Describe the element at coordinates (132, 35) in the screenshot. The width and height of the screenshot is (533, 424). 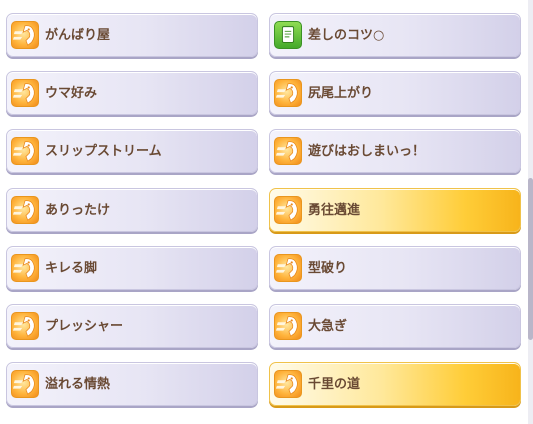
I see `skill-card: がんばり屋` at that location.